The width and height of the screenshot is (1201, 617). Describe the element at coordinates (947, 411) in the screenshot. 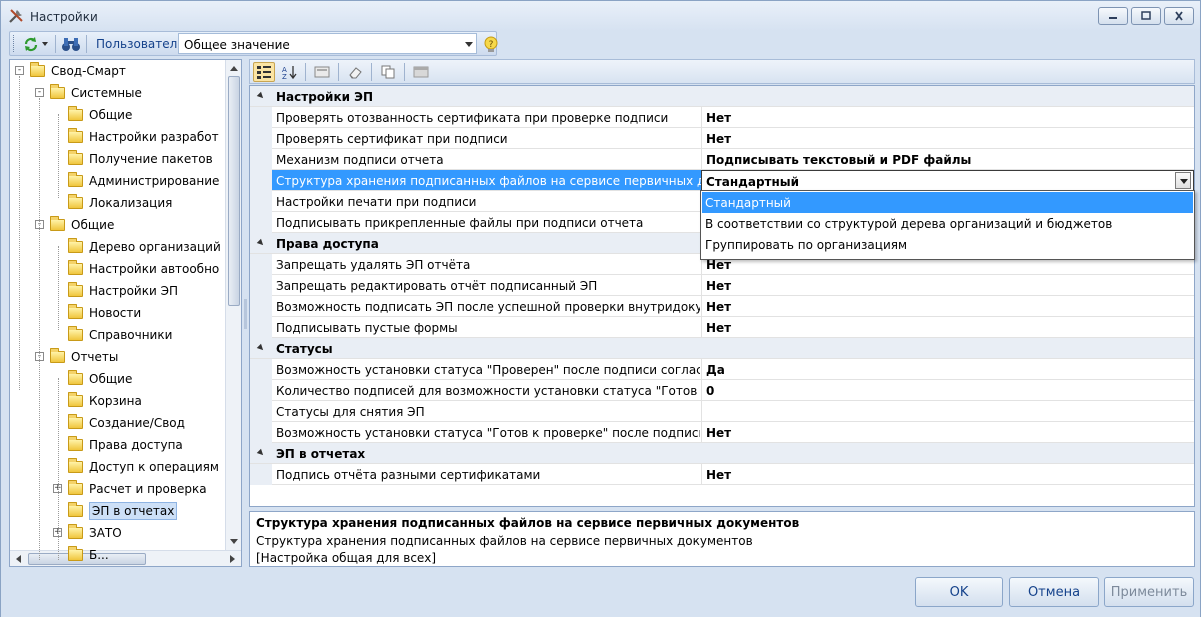

I see `property-value` at that location.